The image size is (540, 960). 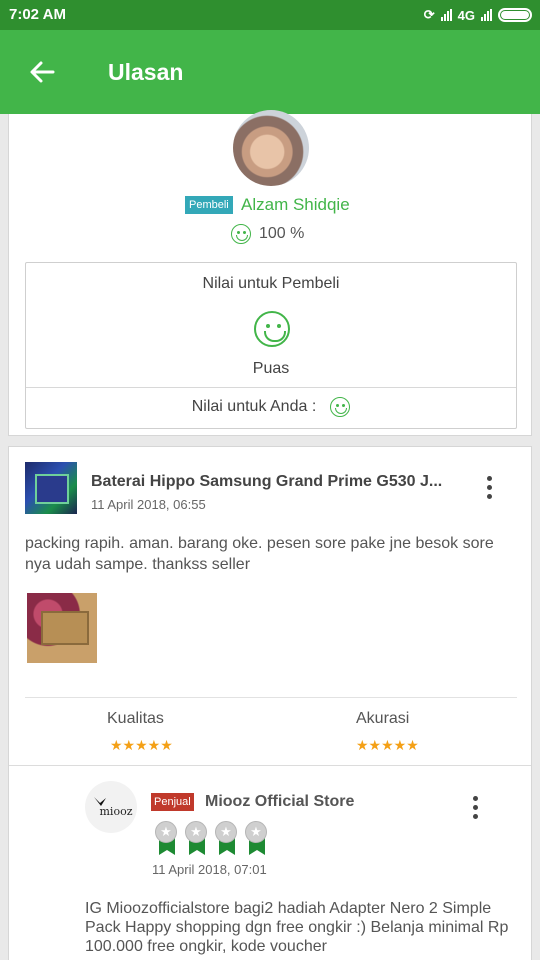 What do you see at coordinates (489, 487) in the screenshot?
I see `review-menu-button` at bounding box center [489, 487].